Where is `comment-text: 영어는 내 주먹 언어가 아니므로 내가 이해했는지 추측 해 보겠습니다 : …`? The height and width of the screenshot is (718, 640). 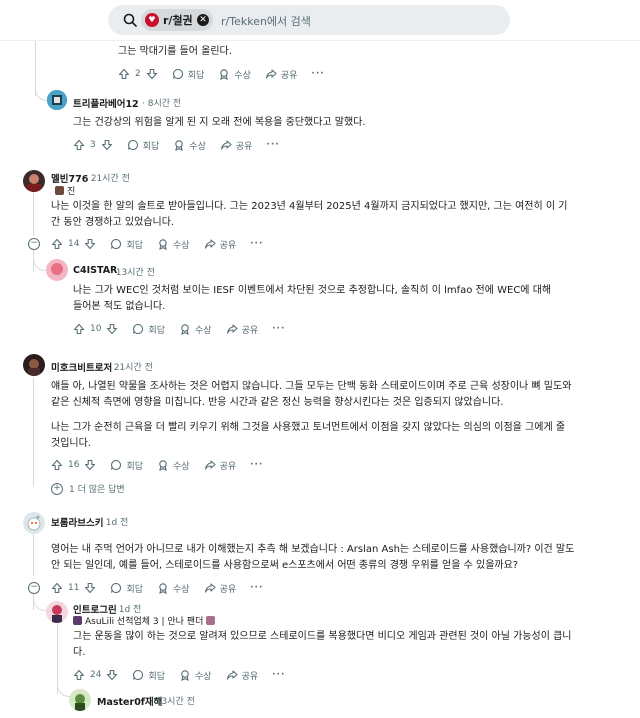
comment-text: 영어는 내 주먹 언어가 아니므로 내가 이해했는지 추측 해 보겠습니다 : … is located at coordinates (313, 557).